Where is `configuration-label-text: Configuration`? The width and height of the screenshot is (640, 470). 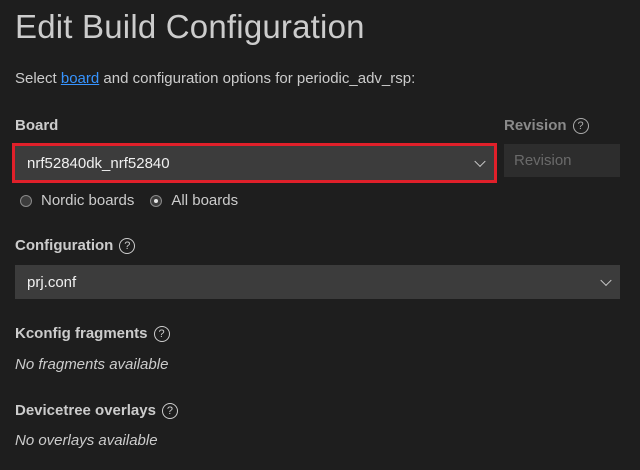
configuration-label-text: Configuration is located at coordinates (64, 245).